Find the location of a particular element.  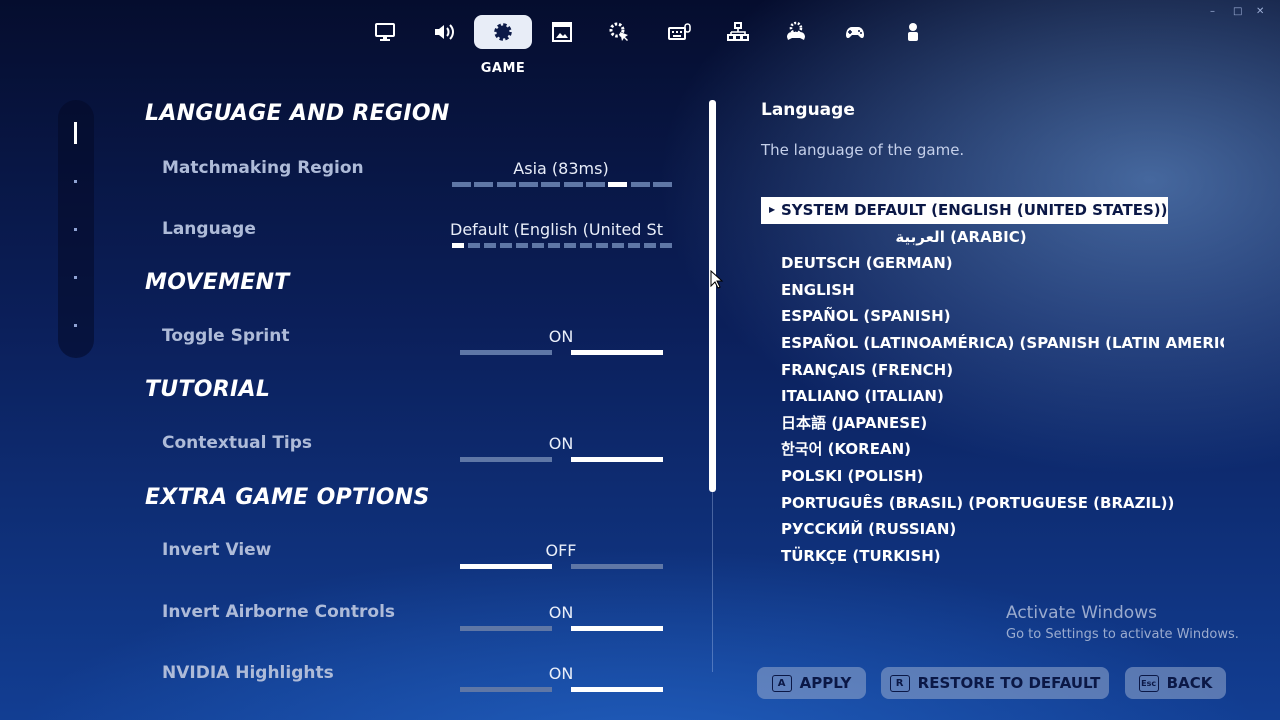

language-option-turkish: TÜRKÇE (TURKISH) is located at coordinates (992, 556).